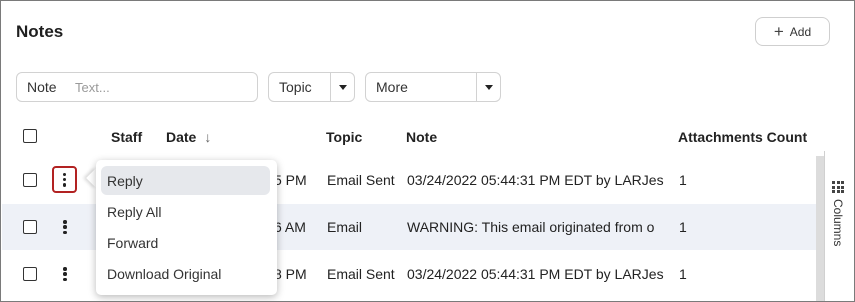  Describe the element at coordinates (531, 227) in the screenshot. I see `note-cell: WARNING: This email originated from o` at that location.